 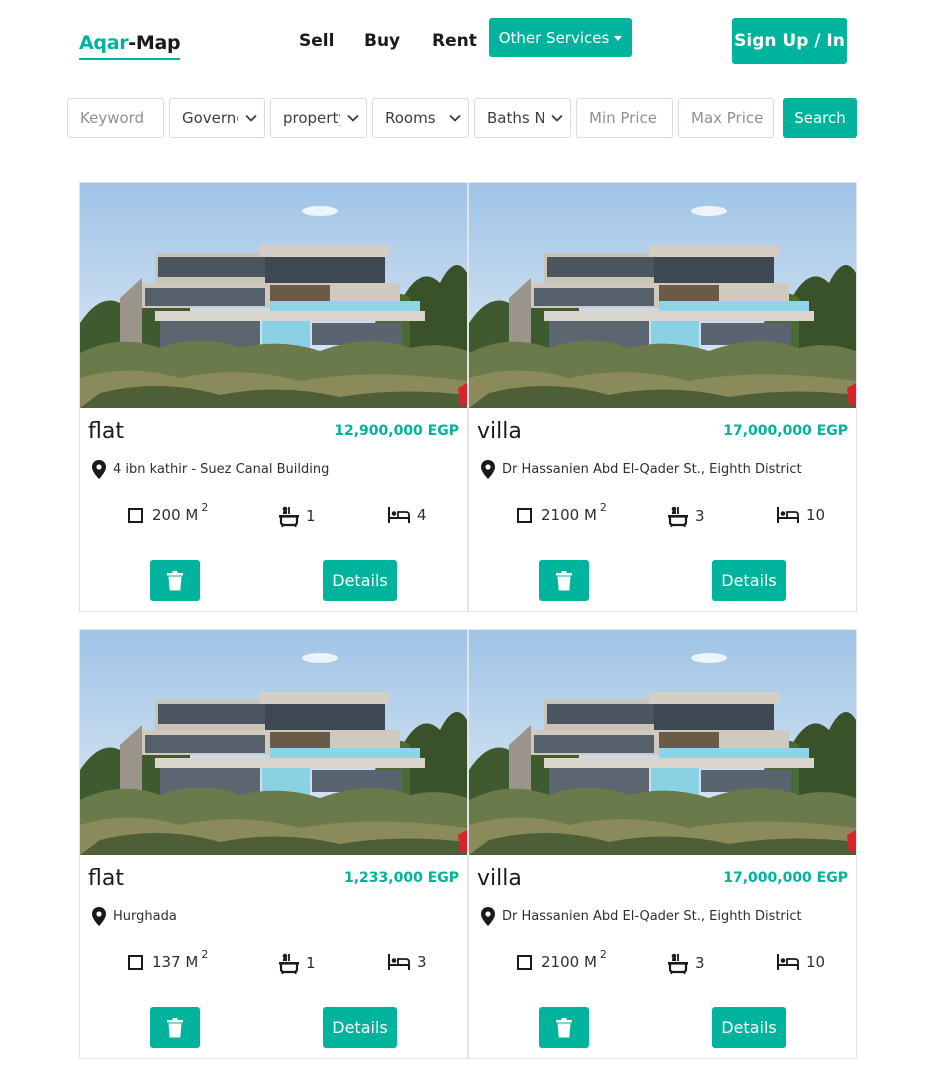 I want to click on property-type-value: property type, so click(x=311, y=118).